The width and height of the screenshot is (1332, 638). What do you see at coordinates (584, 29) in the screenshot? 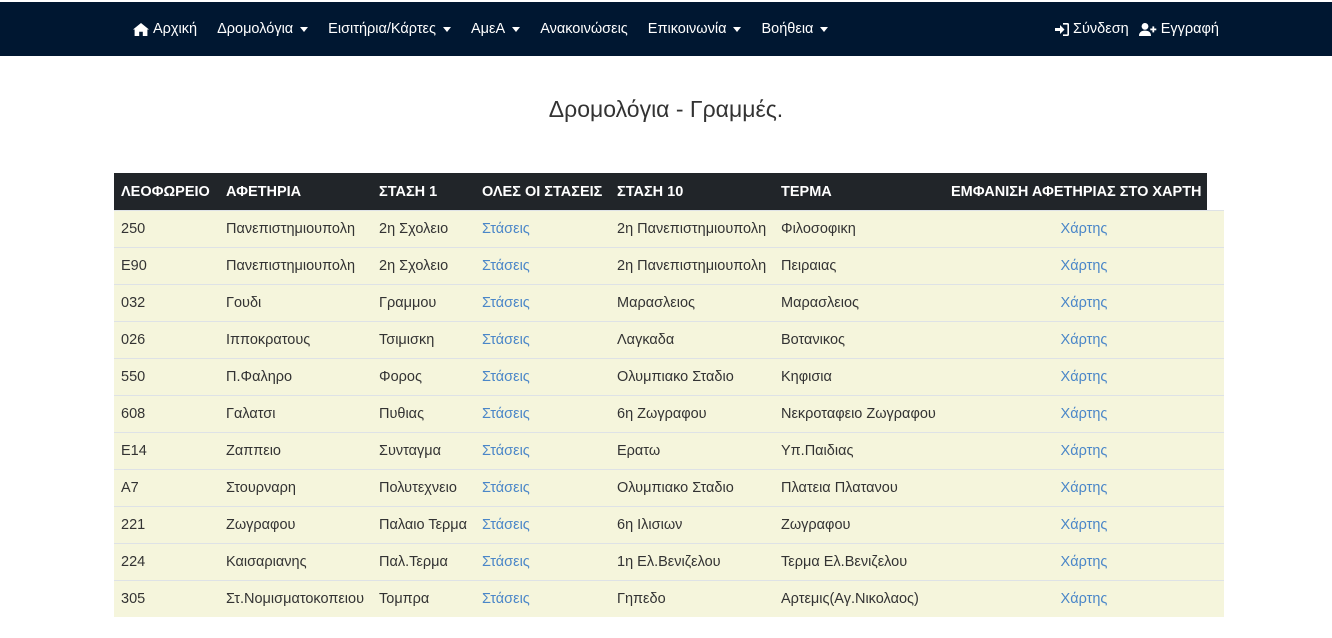
I see `nav-item-announcements: Ανακοινώσεις` at bounding box center [584, 29].